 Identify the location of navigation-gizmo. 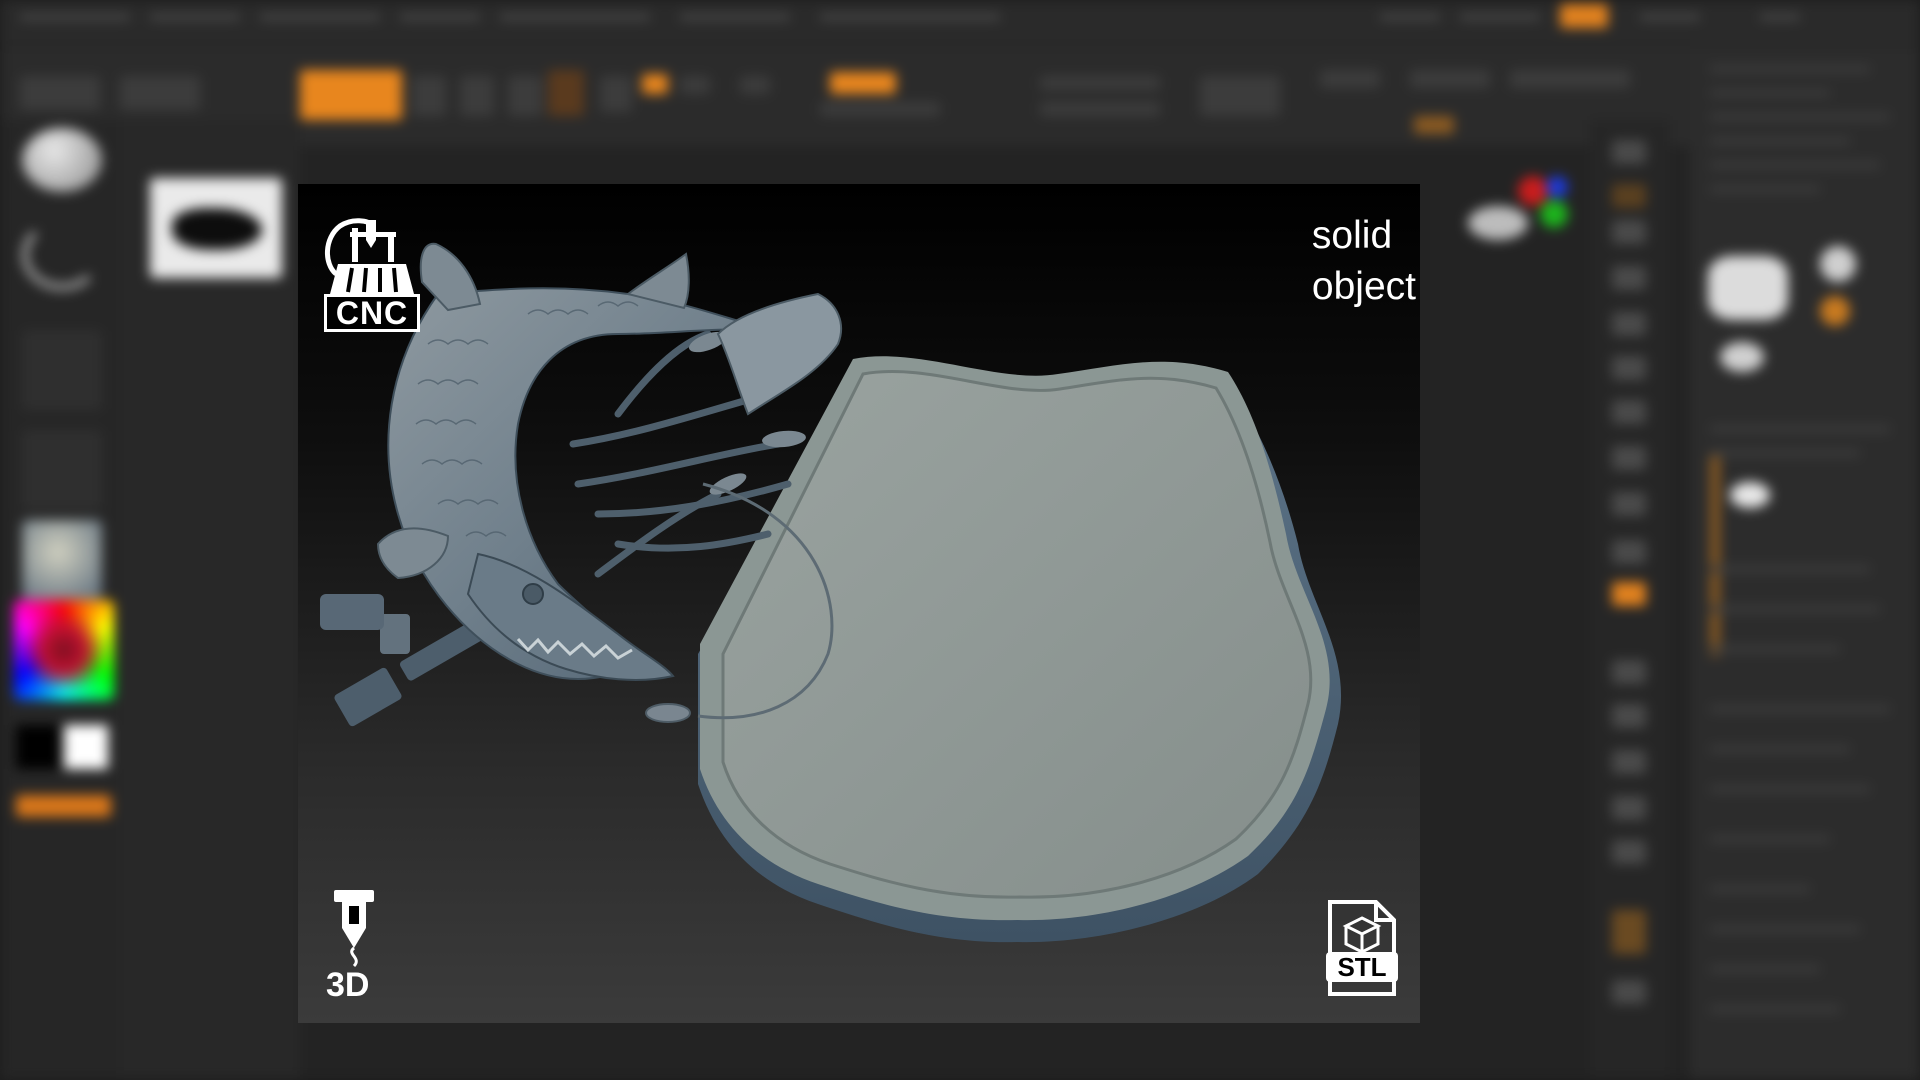
(1498, 223).